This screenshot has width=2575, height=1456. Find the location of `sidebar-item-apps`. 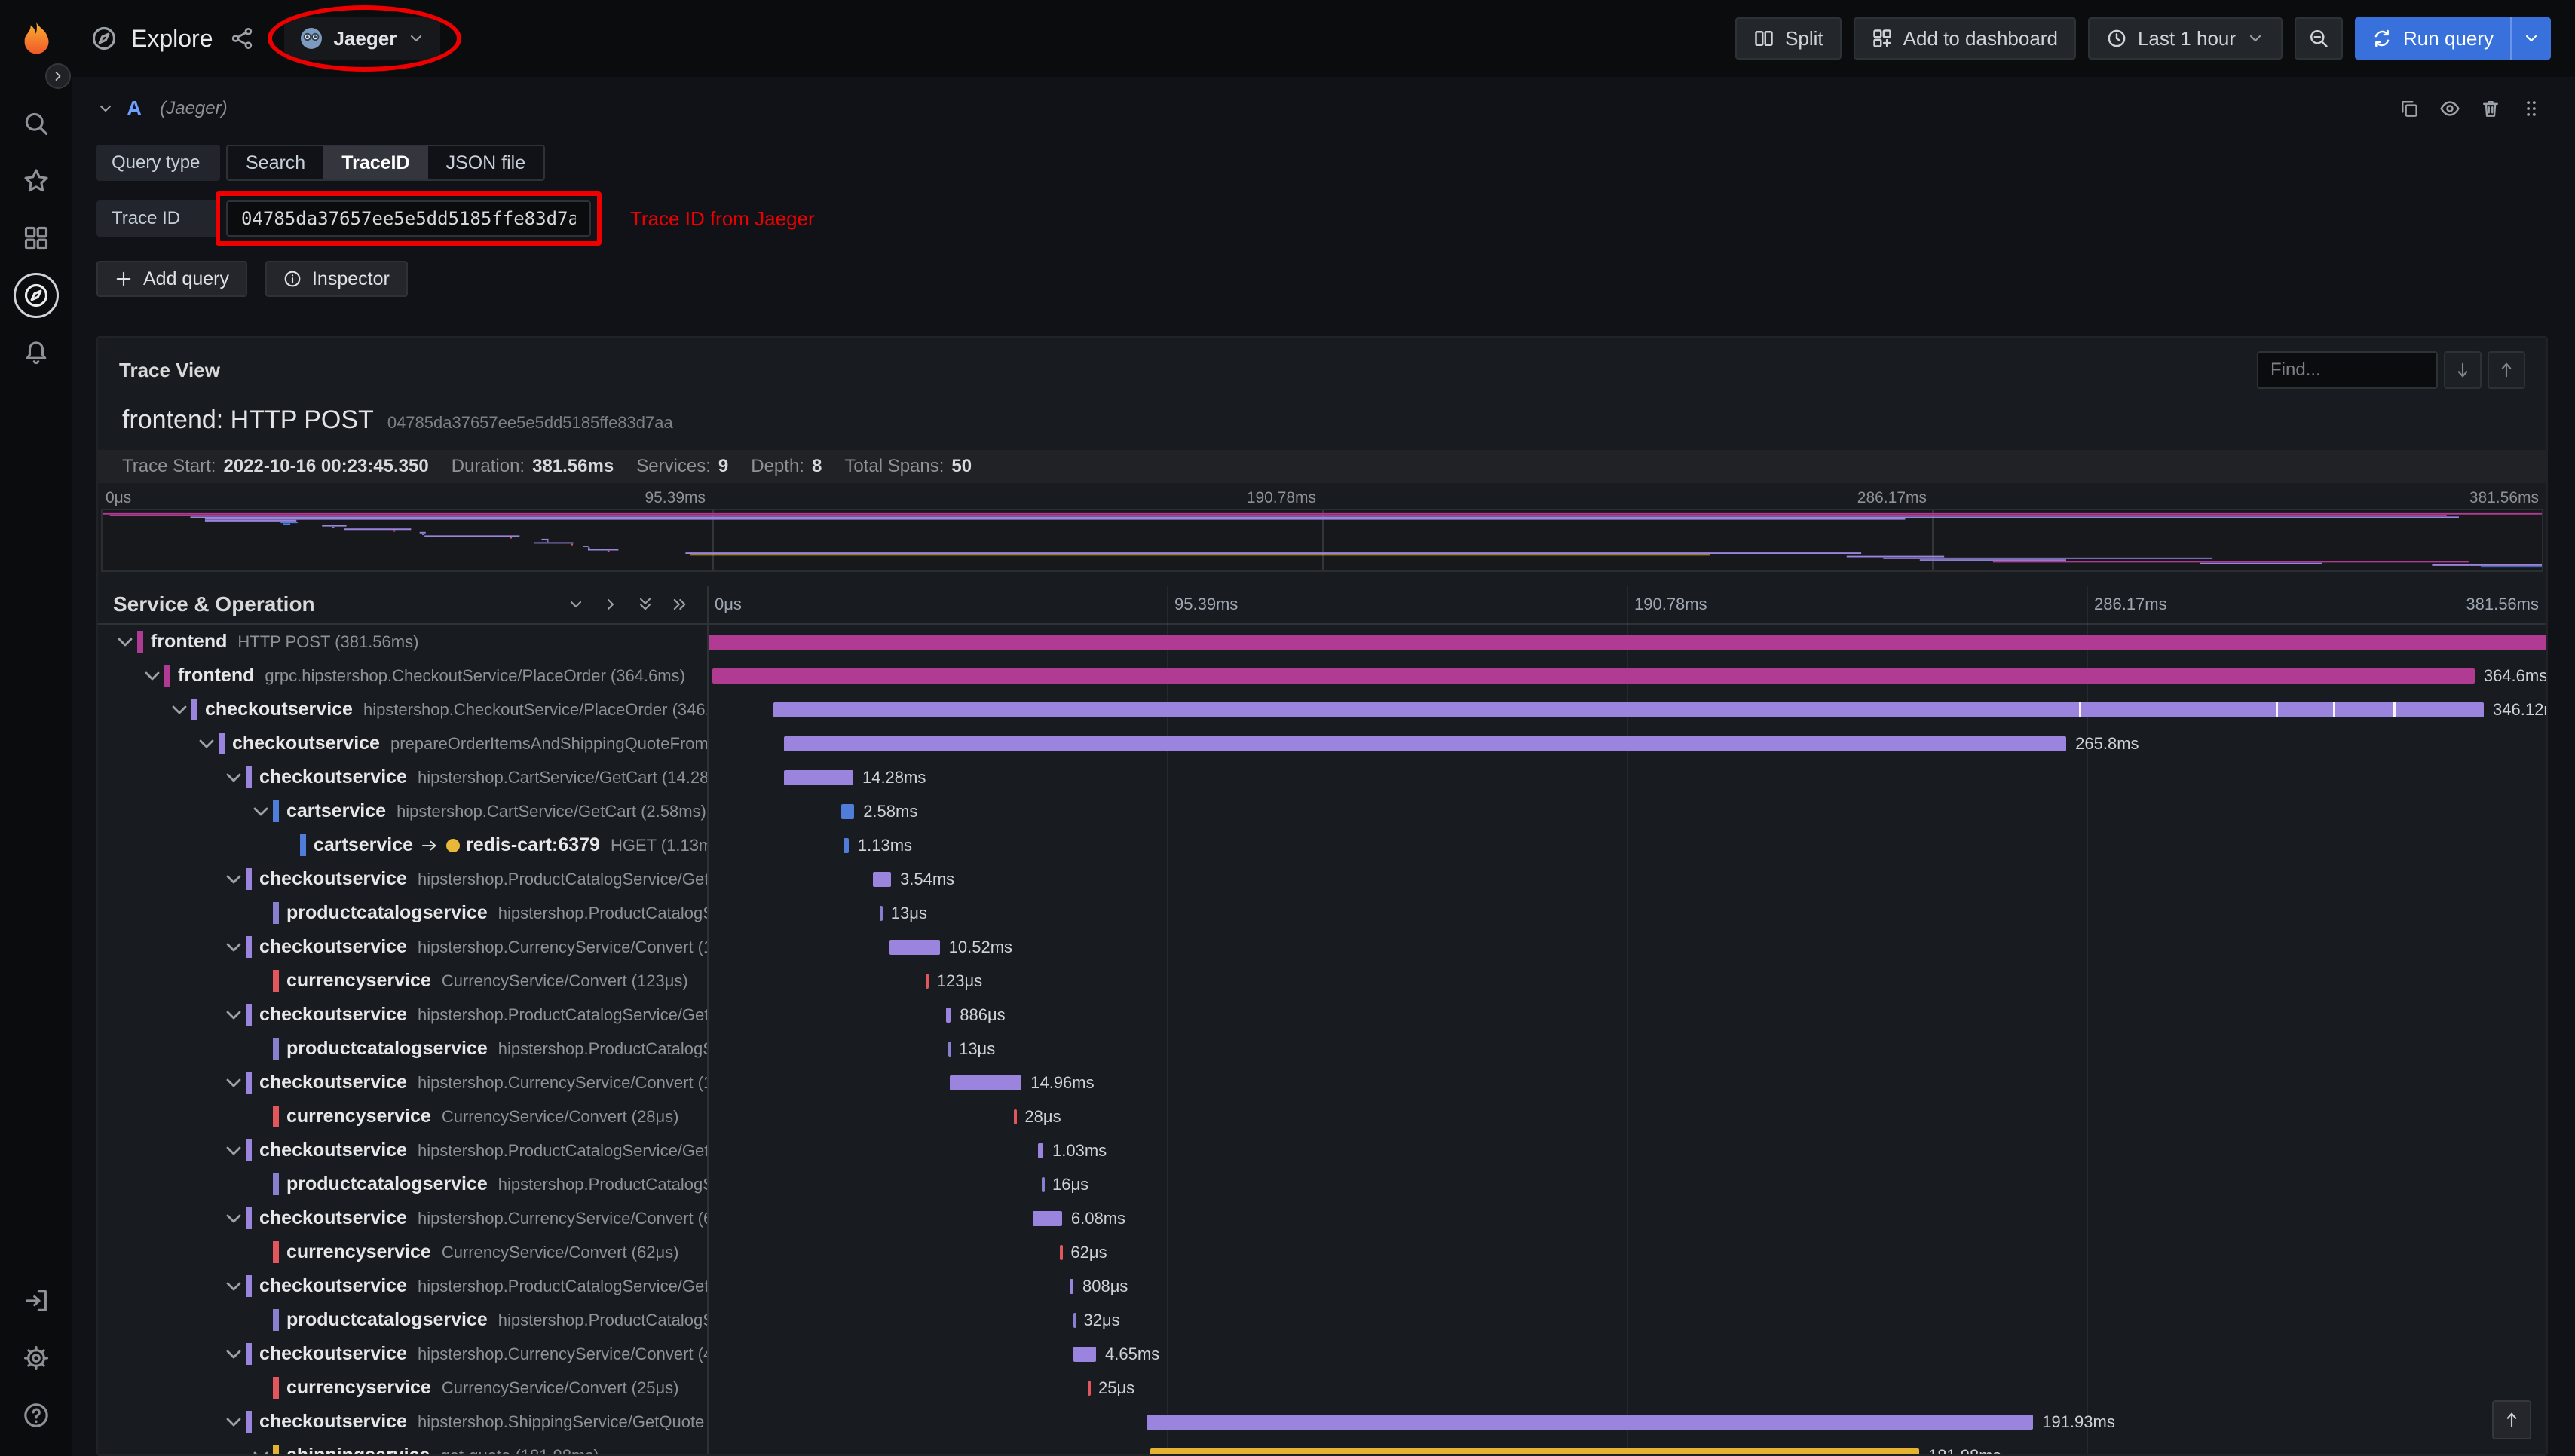

sidebar-item-apps is located at coordinates (36, 238).